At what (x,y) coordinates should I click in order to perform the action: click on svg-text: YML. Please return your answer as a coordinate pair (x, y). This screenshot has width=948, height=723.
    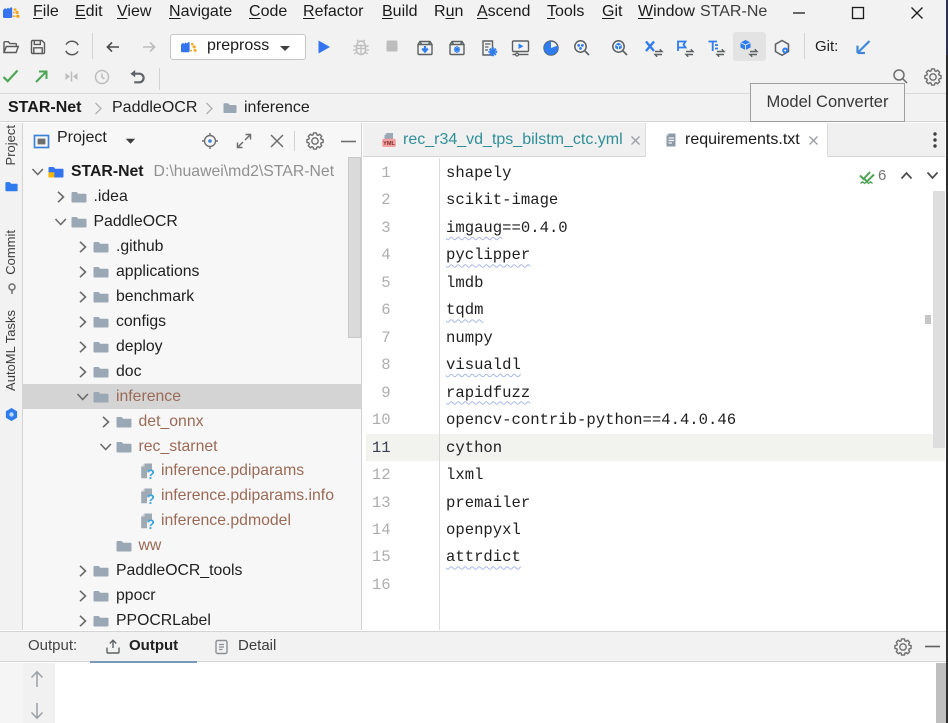
    Looking at the image, I should click on (389, 144).